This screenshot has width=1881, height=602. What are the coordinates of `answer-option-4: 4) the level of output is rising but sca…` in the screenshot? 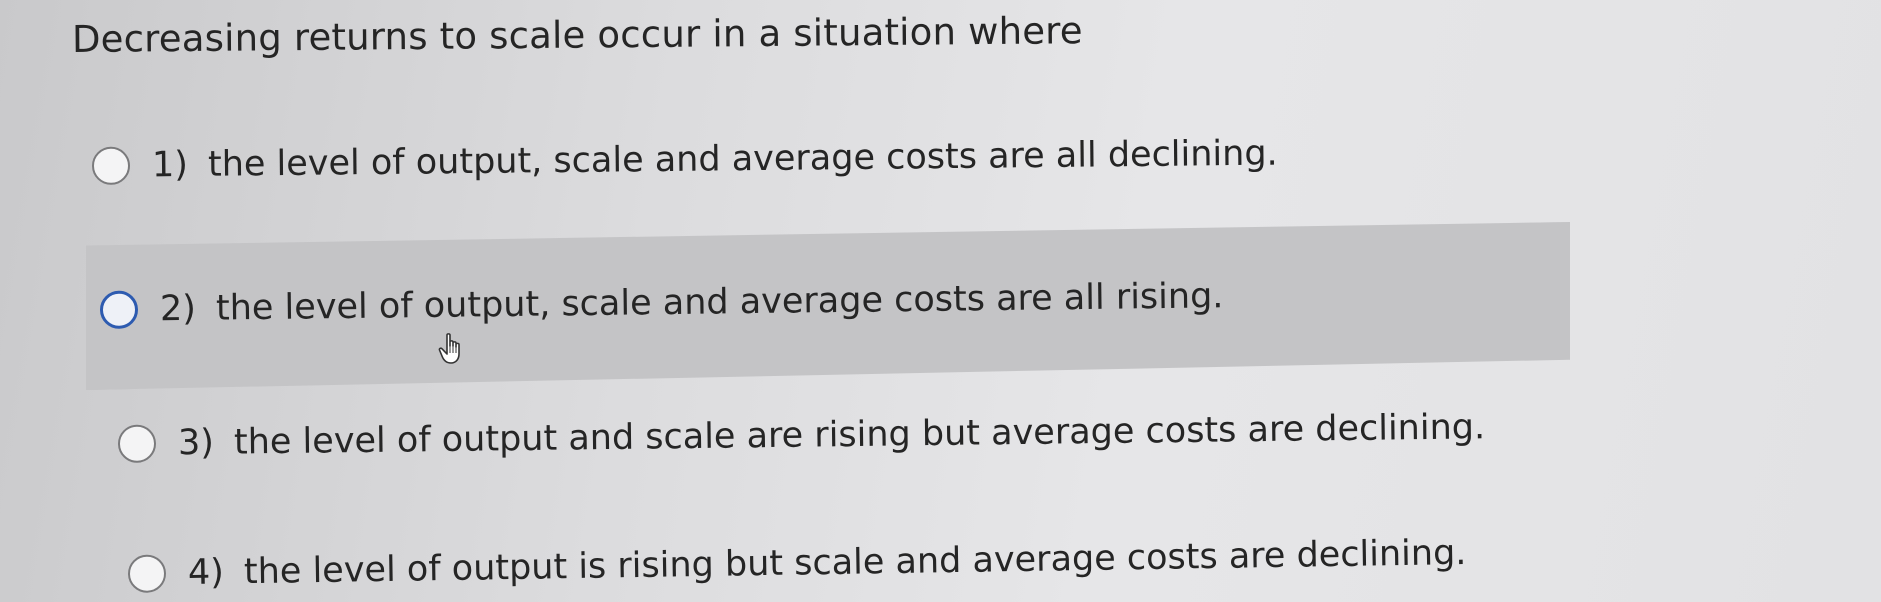 It's located at (797, 563).